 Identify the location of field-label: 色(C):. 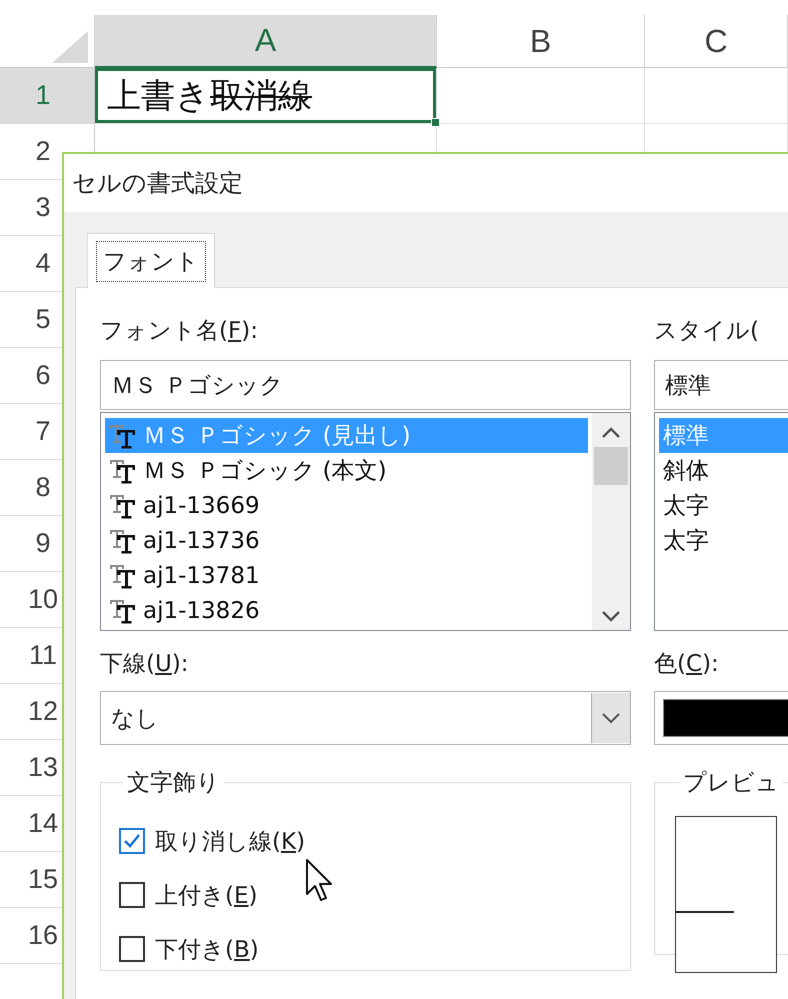
(687, 664).